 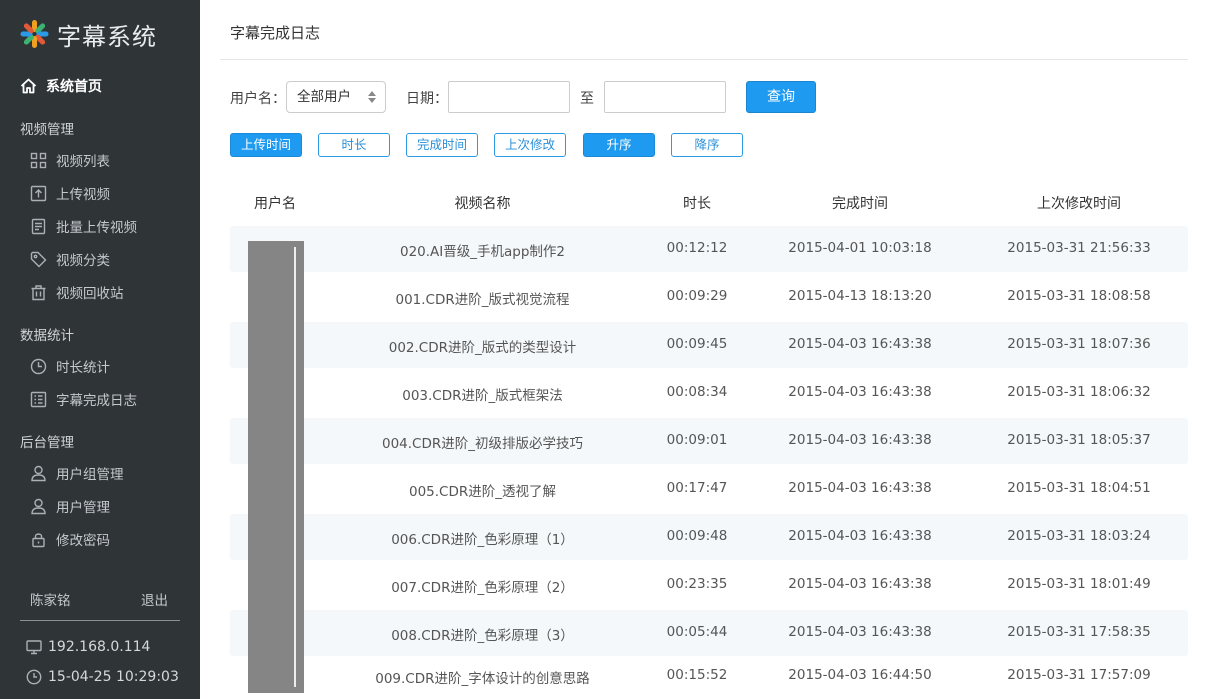 What do you see at coordinates (275, 204) in the screenshot?
I see `column-header-username: 用户名` at bounding box center [275, 204].